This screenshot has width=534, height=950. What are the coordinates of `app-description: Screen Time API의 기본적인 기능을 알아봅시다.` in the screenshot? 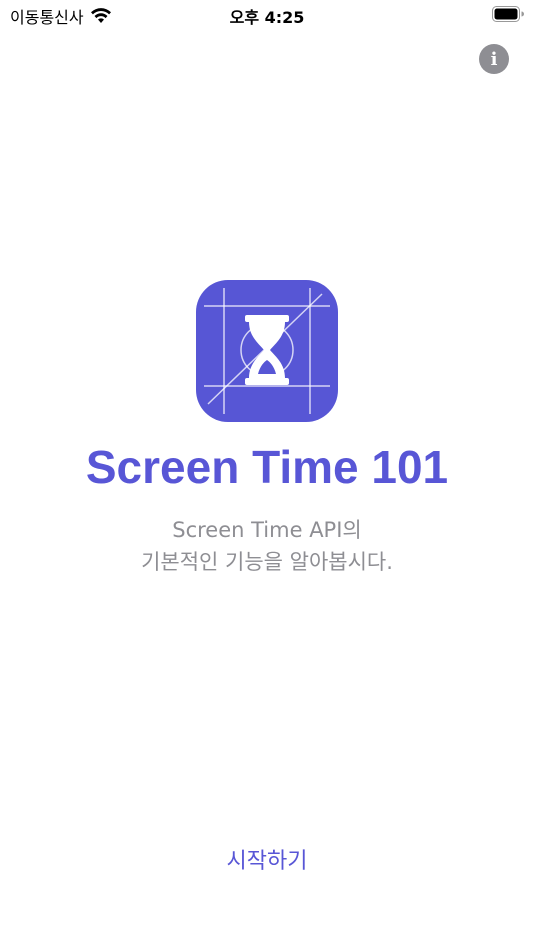 It's located at (267, 546).